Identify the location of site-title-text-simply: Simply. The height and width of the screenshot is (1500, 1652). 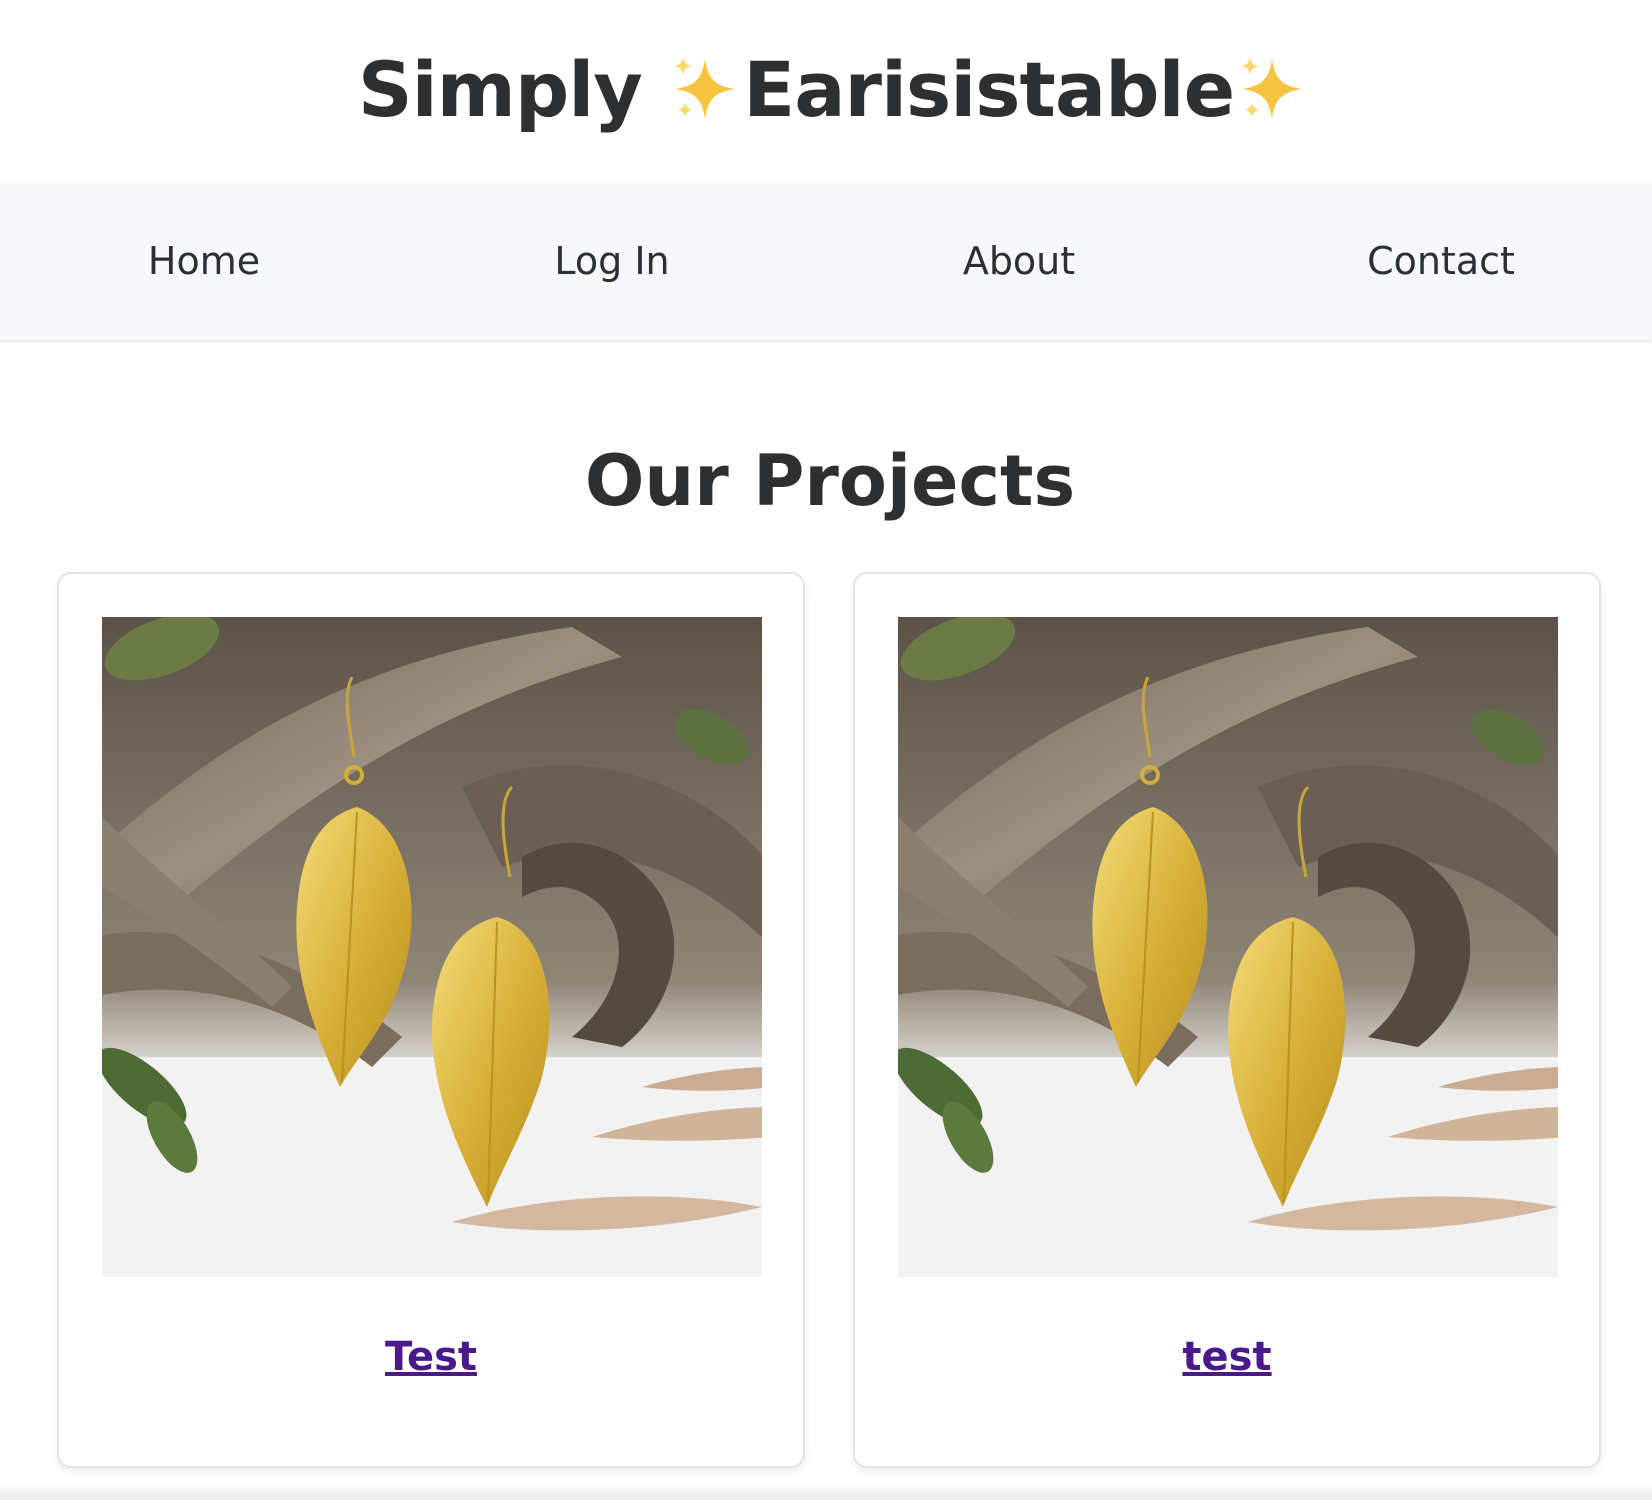
(512, 89).